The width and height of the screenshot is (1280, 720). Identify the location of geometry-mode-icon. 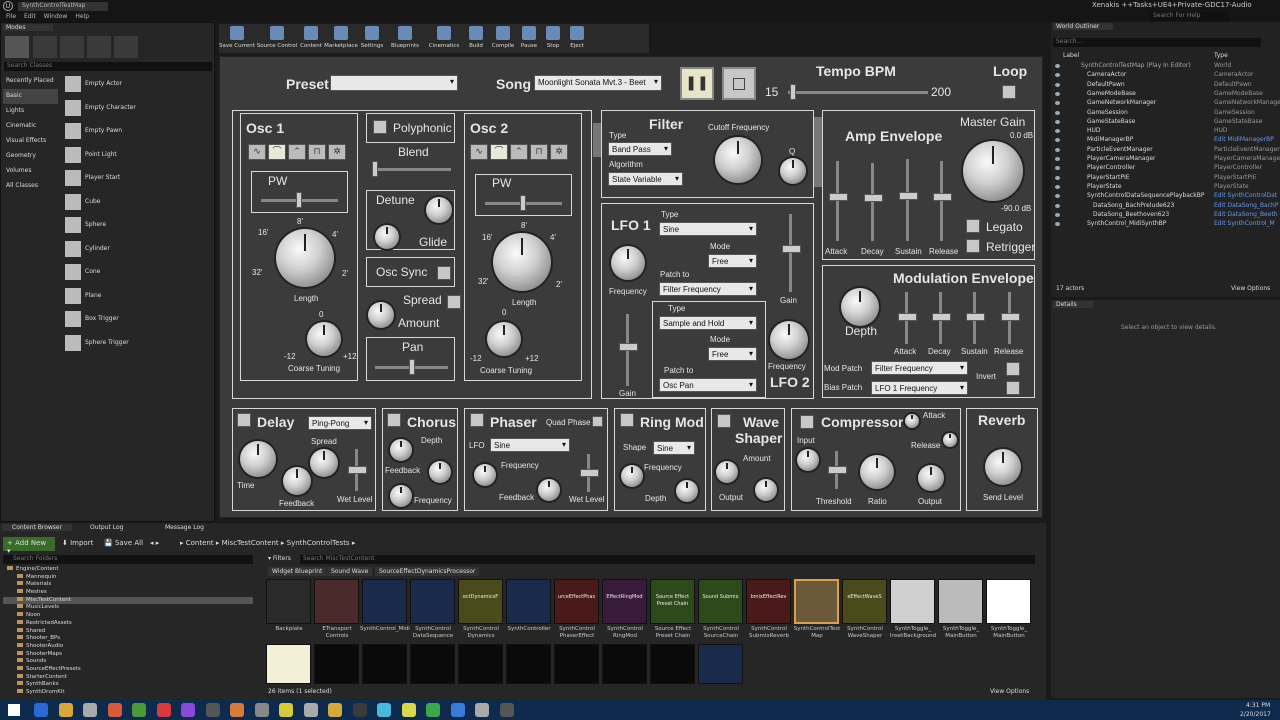
(126, 47).